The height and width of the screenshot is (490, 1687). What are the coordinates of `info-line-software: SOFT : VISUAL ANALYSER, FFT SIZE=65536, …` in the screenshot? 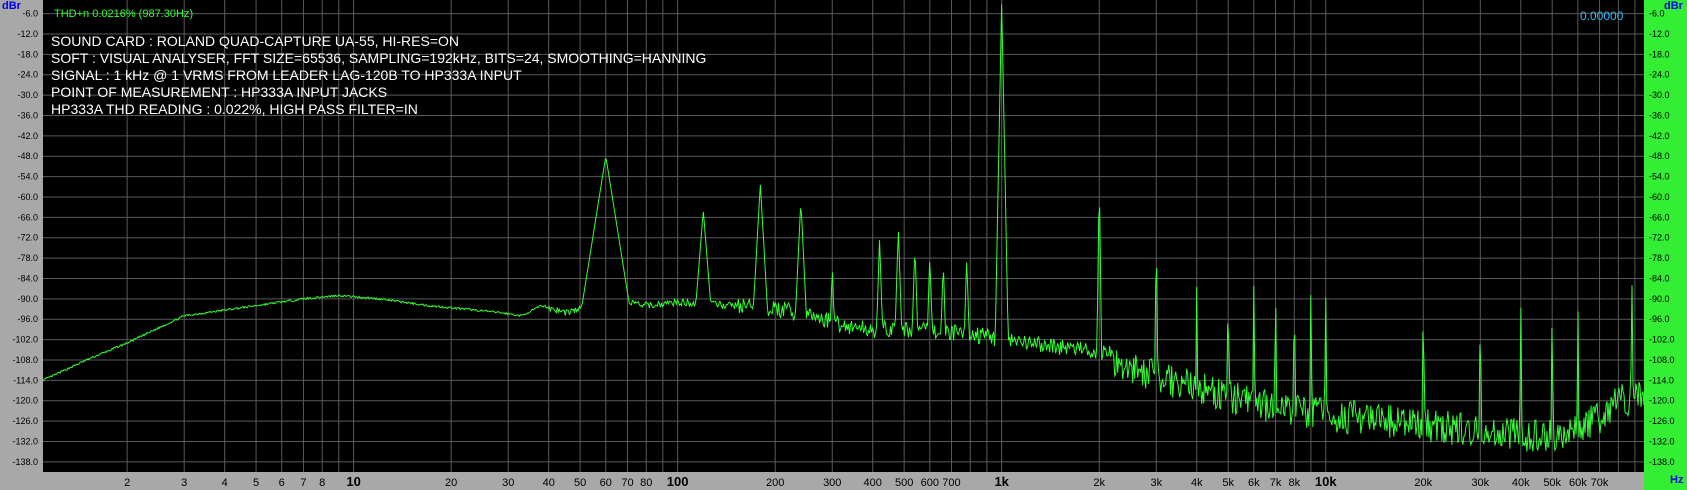 It's located at (379, 58).